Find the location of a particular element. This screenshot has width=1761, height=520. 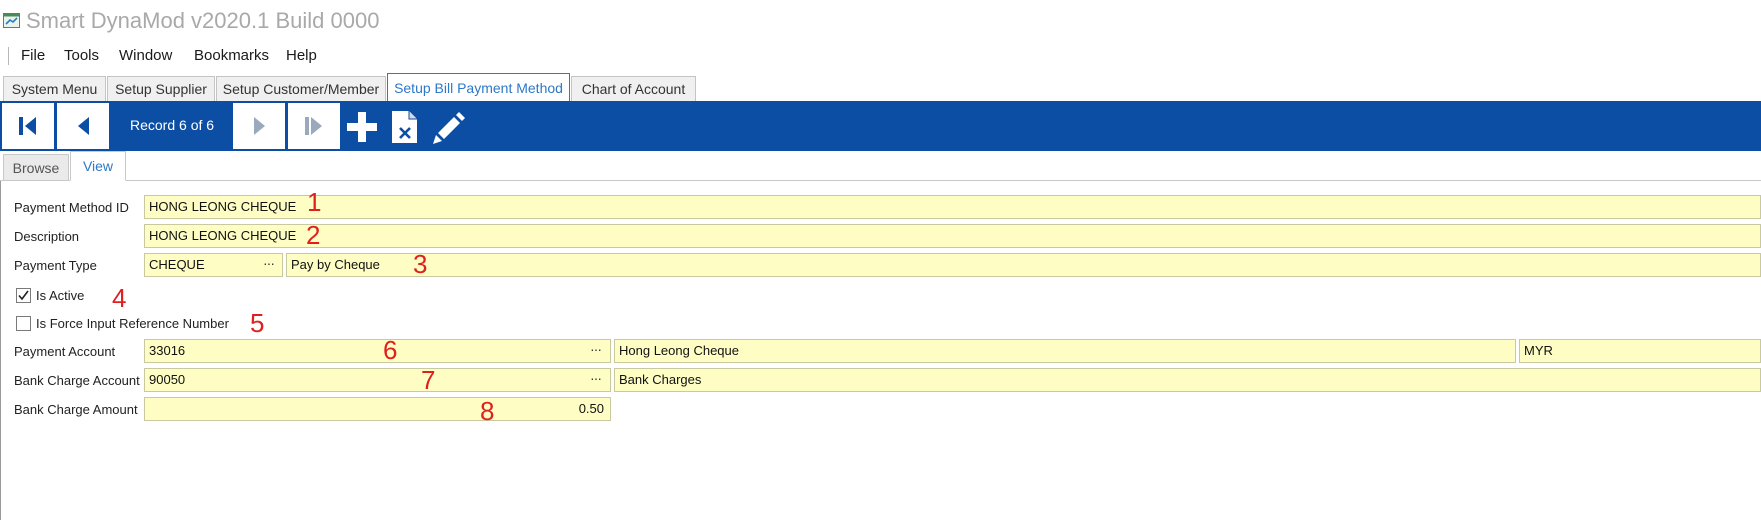

sub-tab-divider is located at coordinates (880, 180).